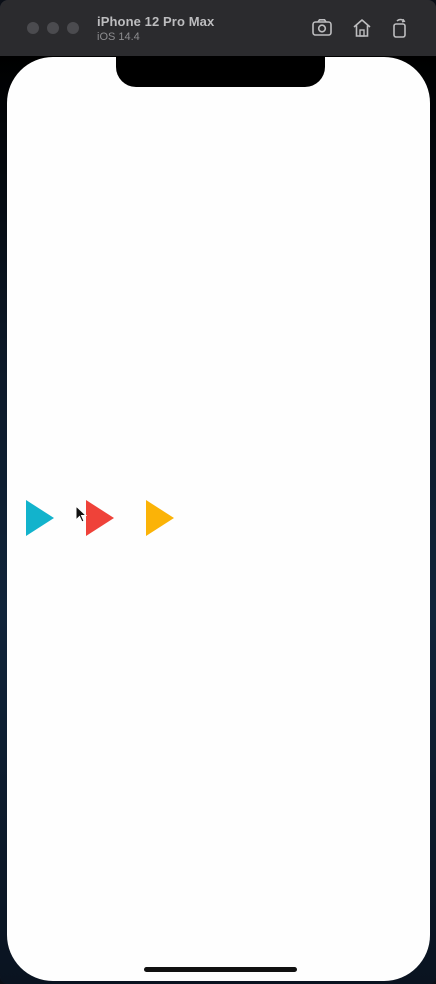  What do you see at coordinates (100, 518) in the screenshot?
I see `play-icon-red` at bounding box center [100, 518].